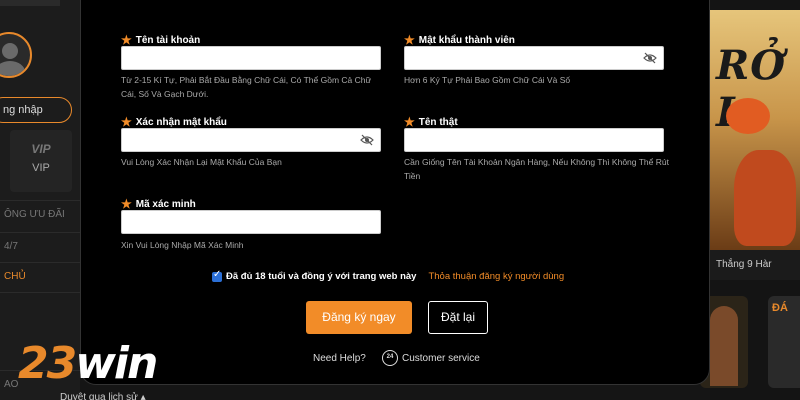 The height and width of the screenshot is (400, 800). I want to click on agree-checkbox, so click(217, 275).